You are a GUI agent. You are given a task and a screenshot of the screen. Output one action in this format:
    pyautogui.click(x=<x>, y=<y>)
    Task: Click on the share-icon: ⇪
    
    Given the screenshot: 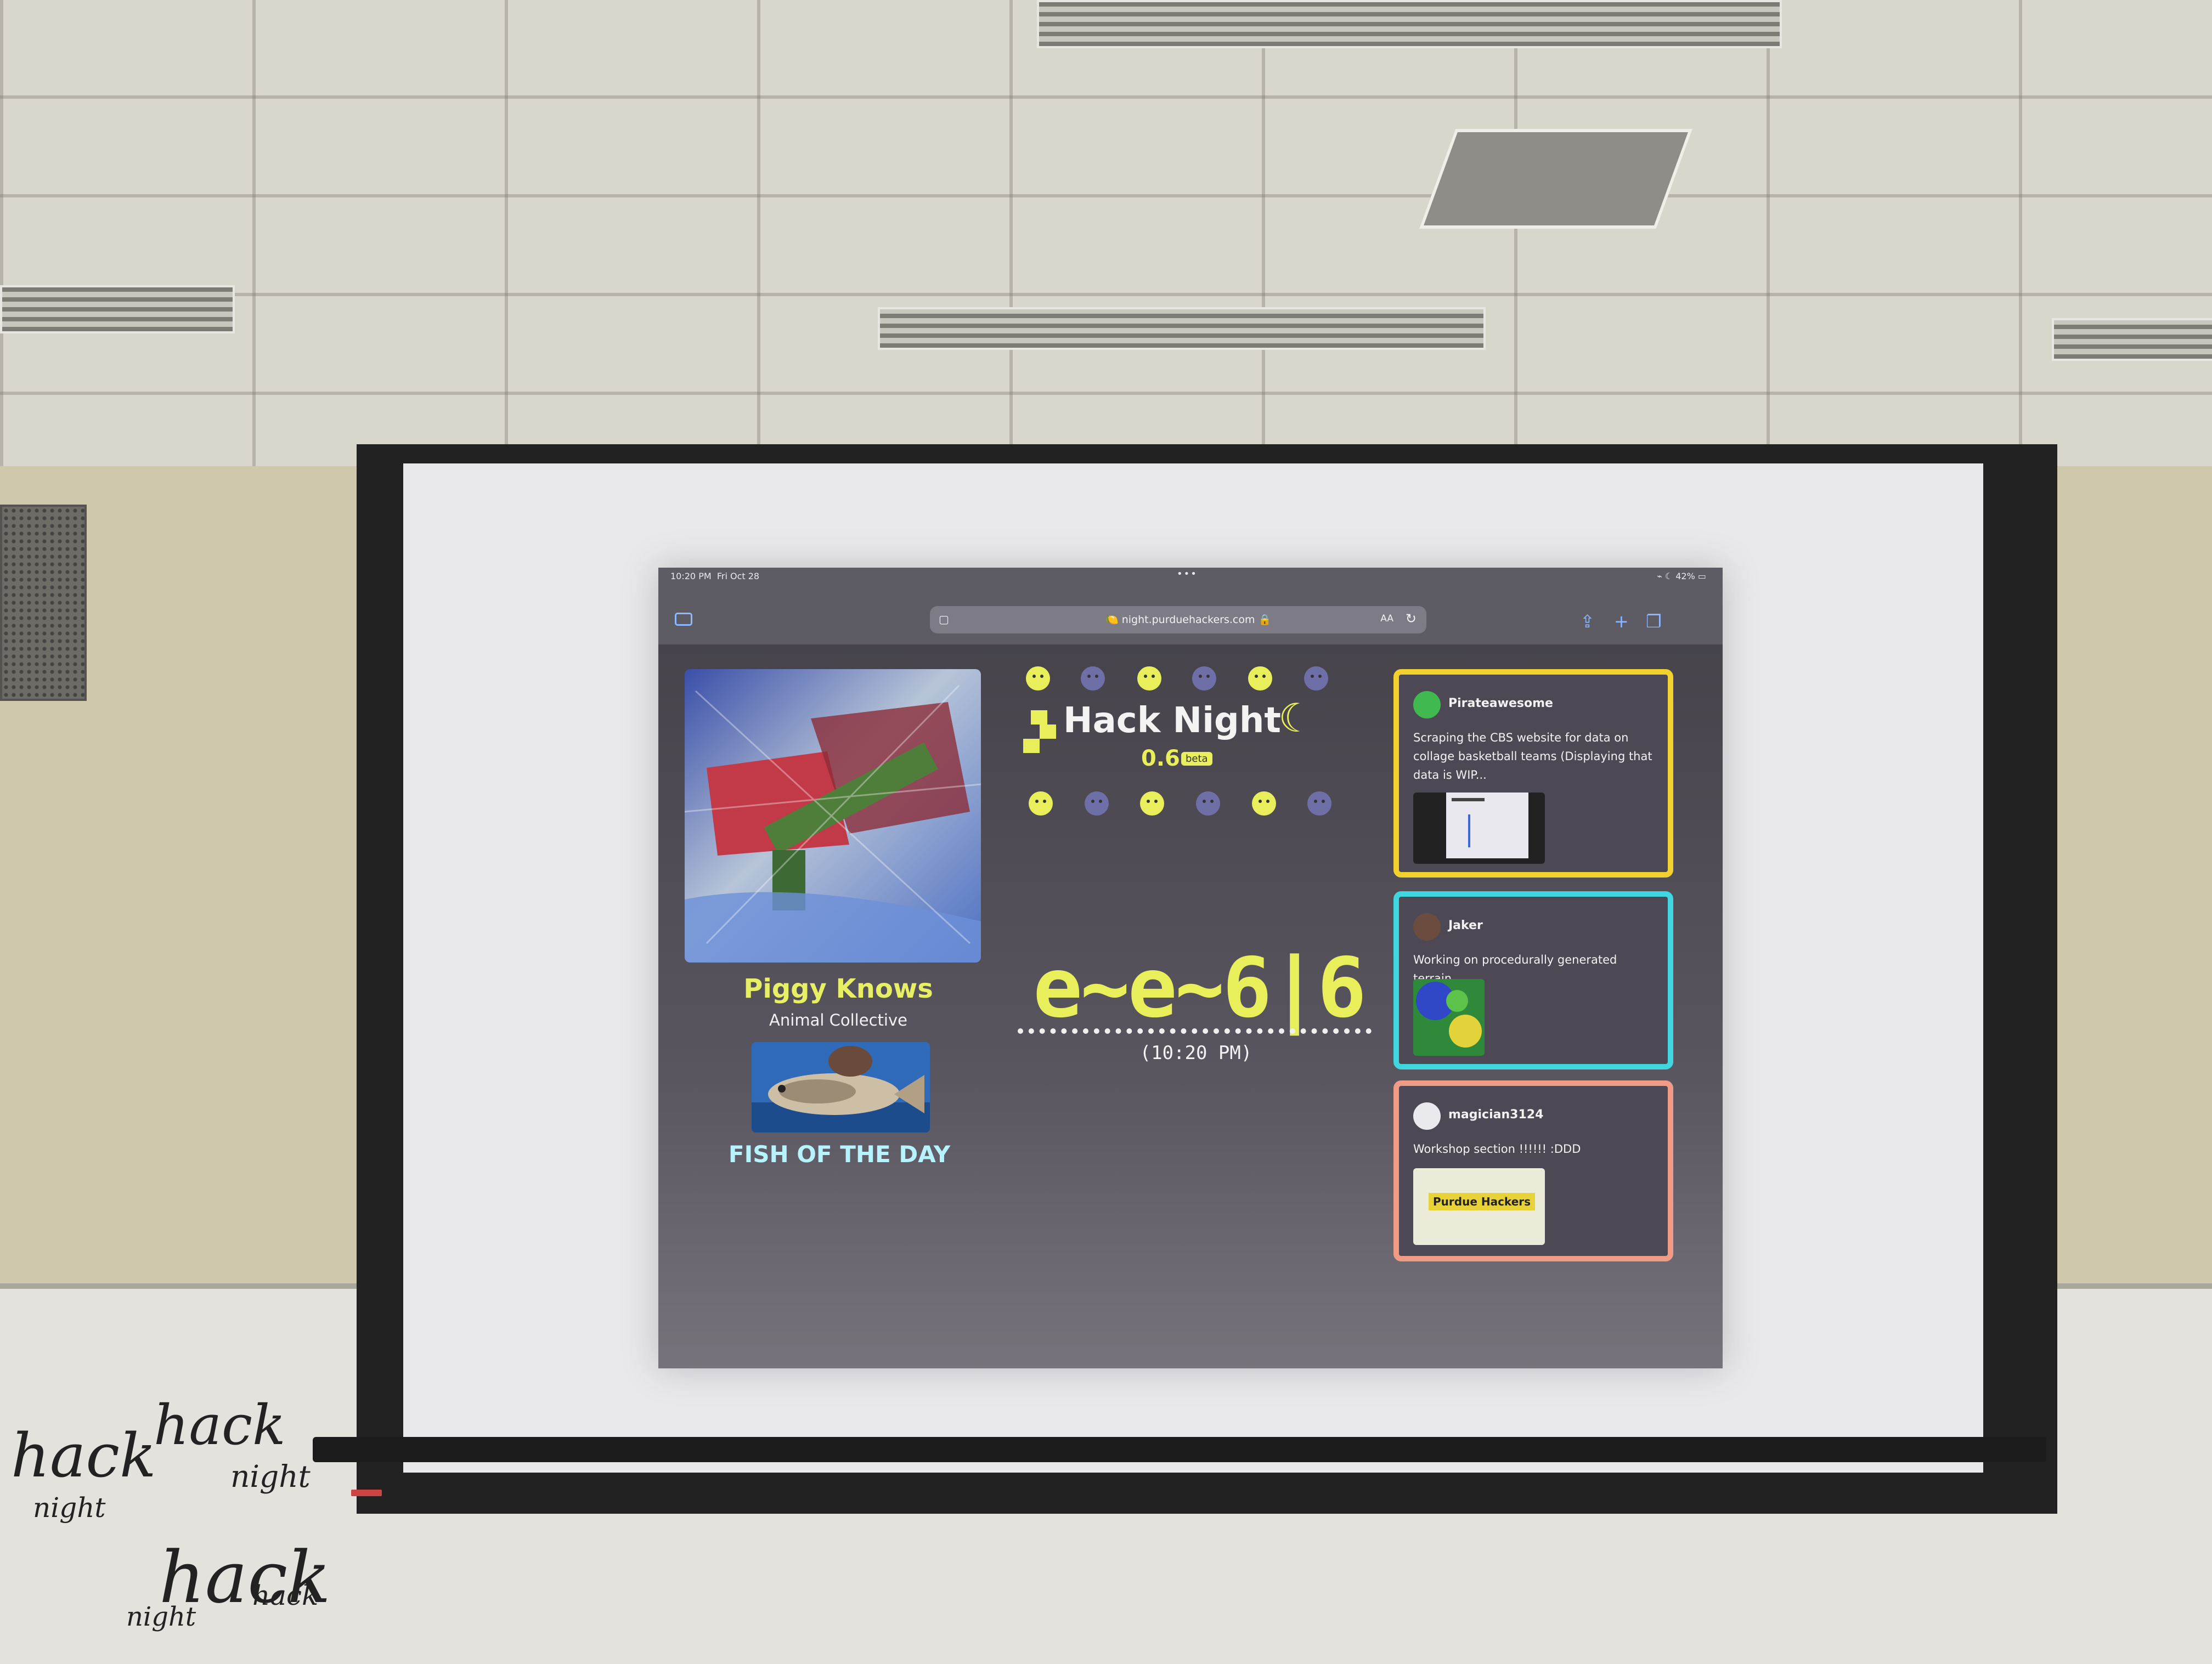 What is the action you would take?
    pyautogui.click(x=1587, y=622)
    